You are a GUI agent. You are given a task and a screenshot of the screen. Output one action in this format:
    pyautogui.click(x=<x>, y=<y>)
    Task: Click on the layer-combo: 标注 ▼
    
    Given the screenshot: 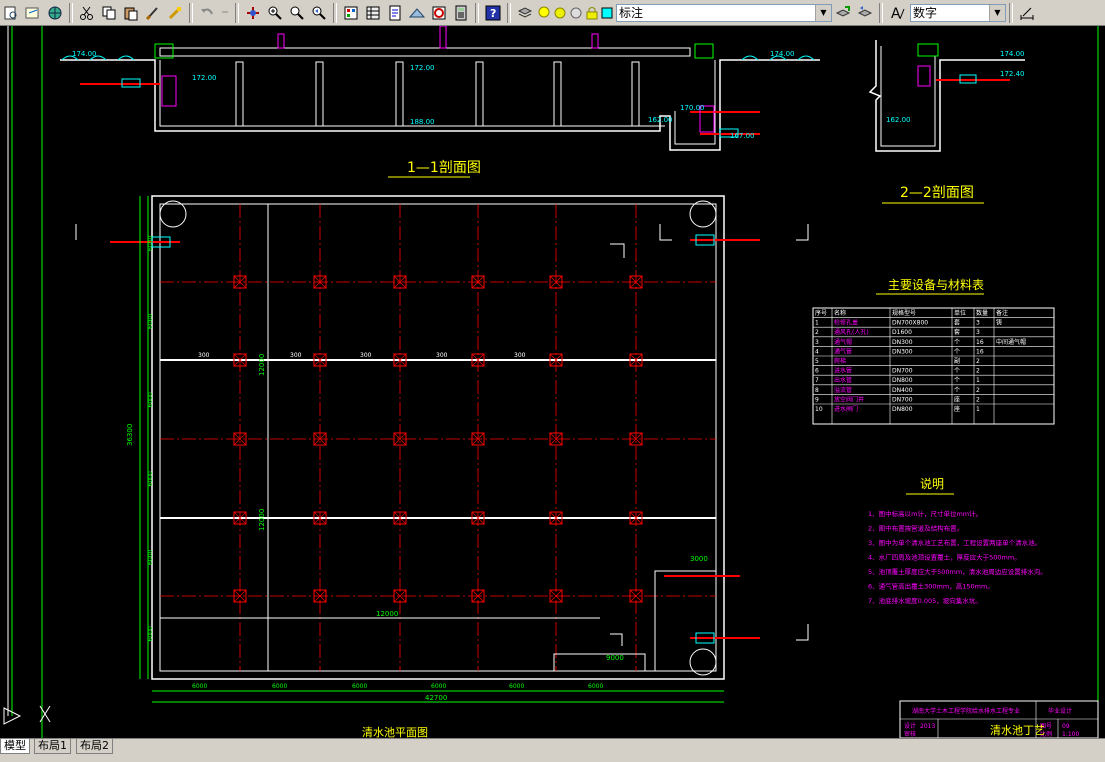 What is the action you would take?
    pyautogui.click(x=724, y=12)
    